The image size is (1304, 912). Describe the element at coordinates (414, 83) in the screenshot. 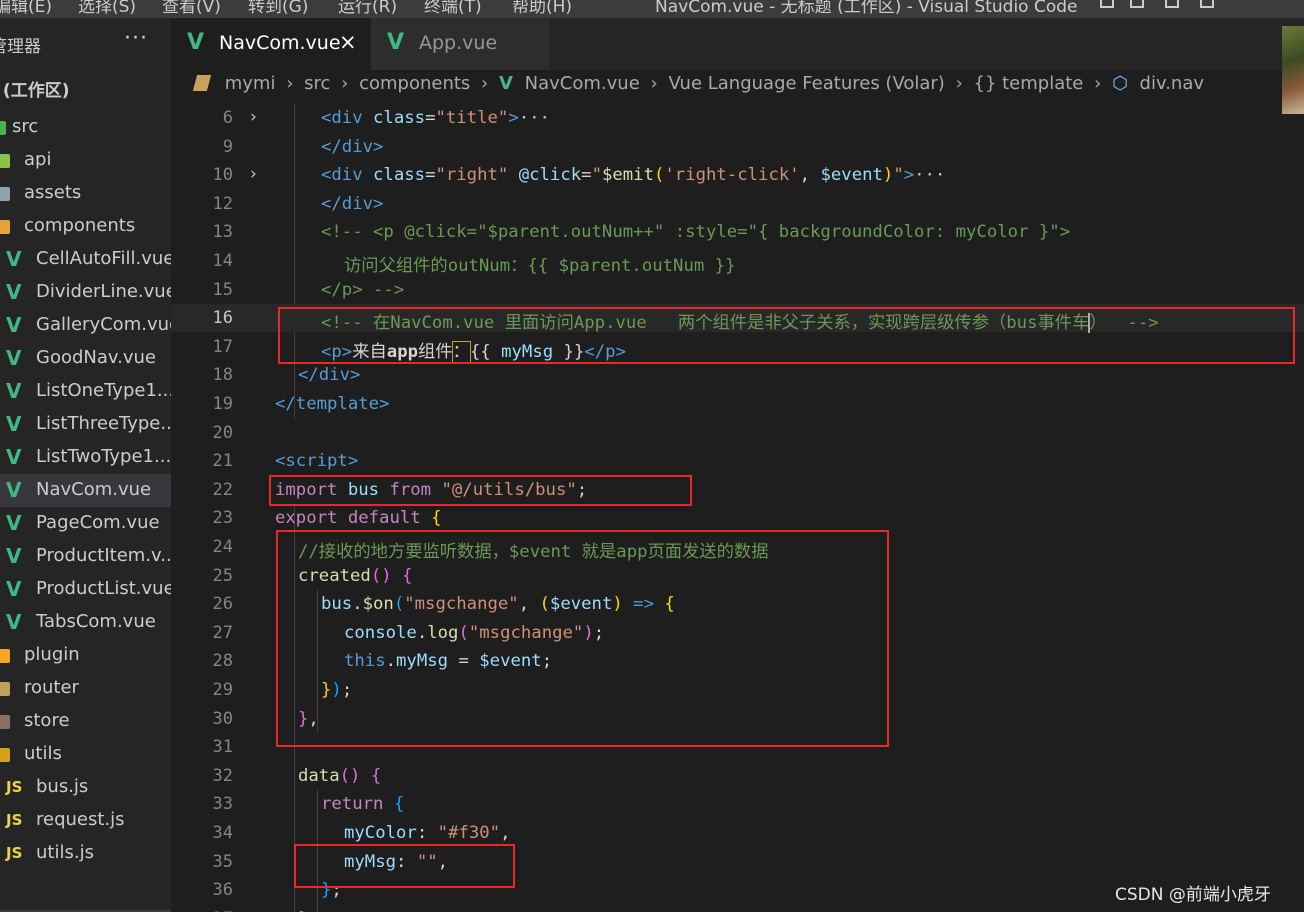

I see `breadcrumb-item: components` at that location.